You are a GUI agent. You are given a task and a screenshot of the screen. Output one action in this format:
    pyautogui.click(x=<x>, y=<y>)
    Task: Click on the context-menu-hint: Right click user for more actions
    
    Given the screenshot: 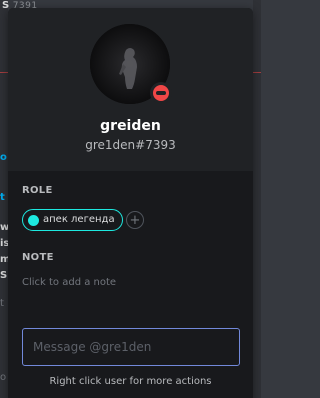 What is the action you would take?
    pyautogui.click(x=130, y=381)
    